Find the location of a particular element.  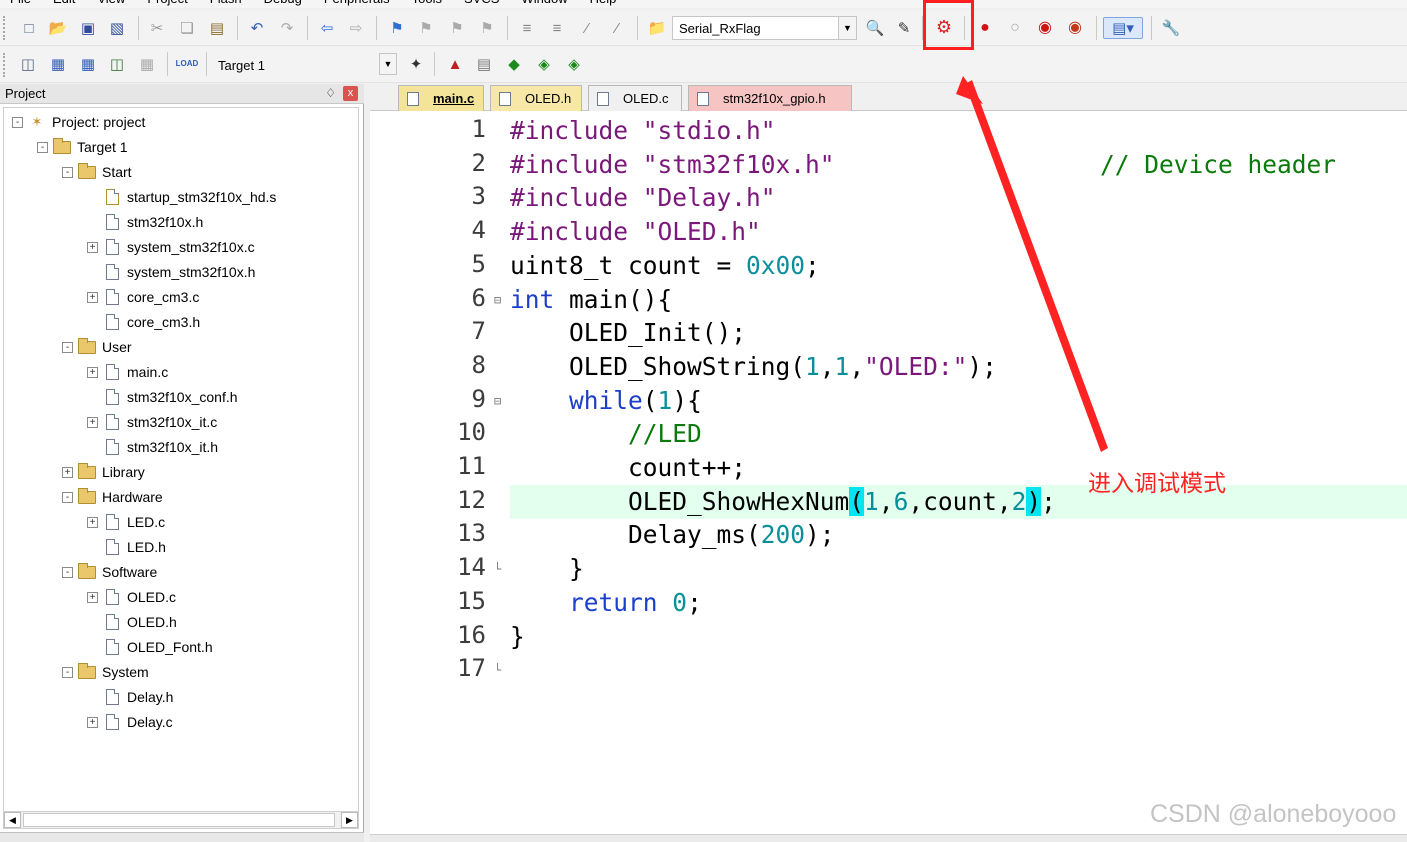

tree-target: - Target 1 is located at coordinates (82, 147).